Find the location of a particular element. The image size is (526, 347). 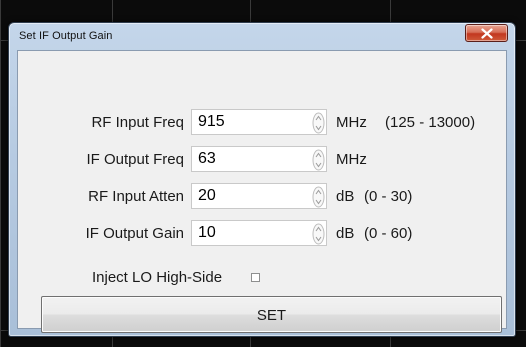

close-button is located at coordinates (486, 33).